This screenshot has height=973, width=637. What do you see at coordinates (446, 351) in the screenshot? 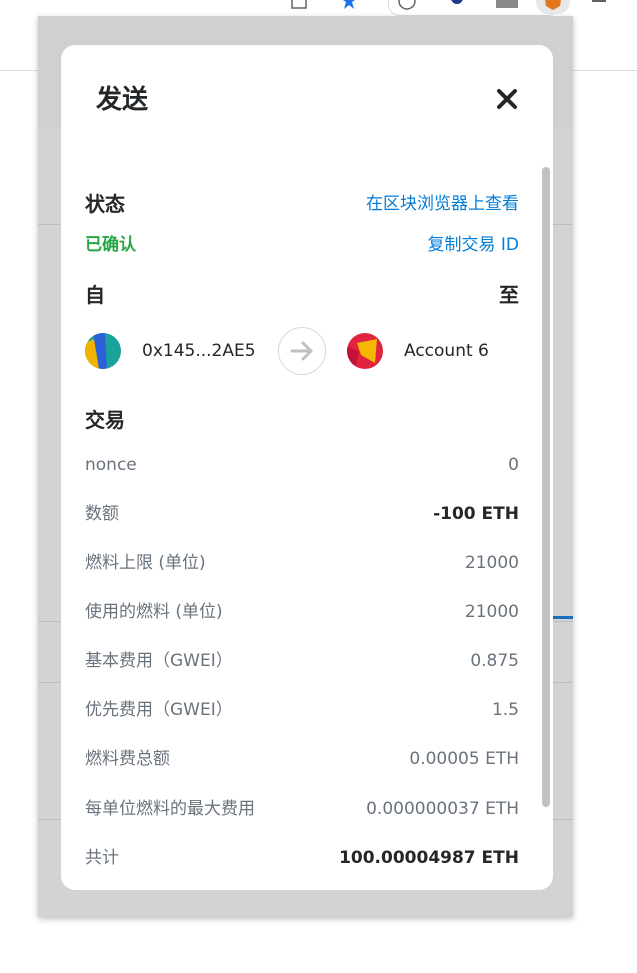
I see `to-account-name: Account 6` at bounding box center [446, 351].